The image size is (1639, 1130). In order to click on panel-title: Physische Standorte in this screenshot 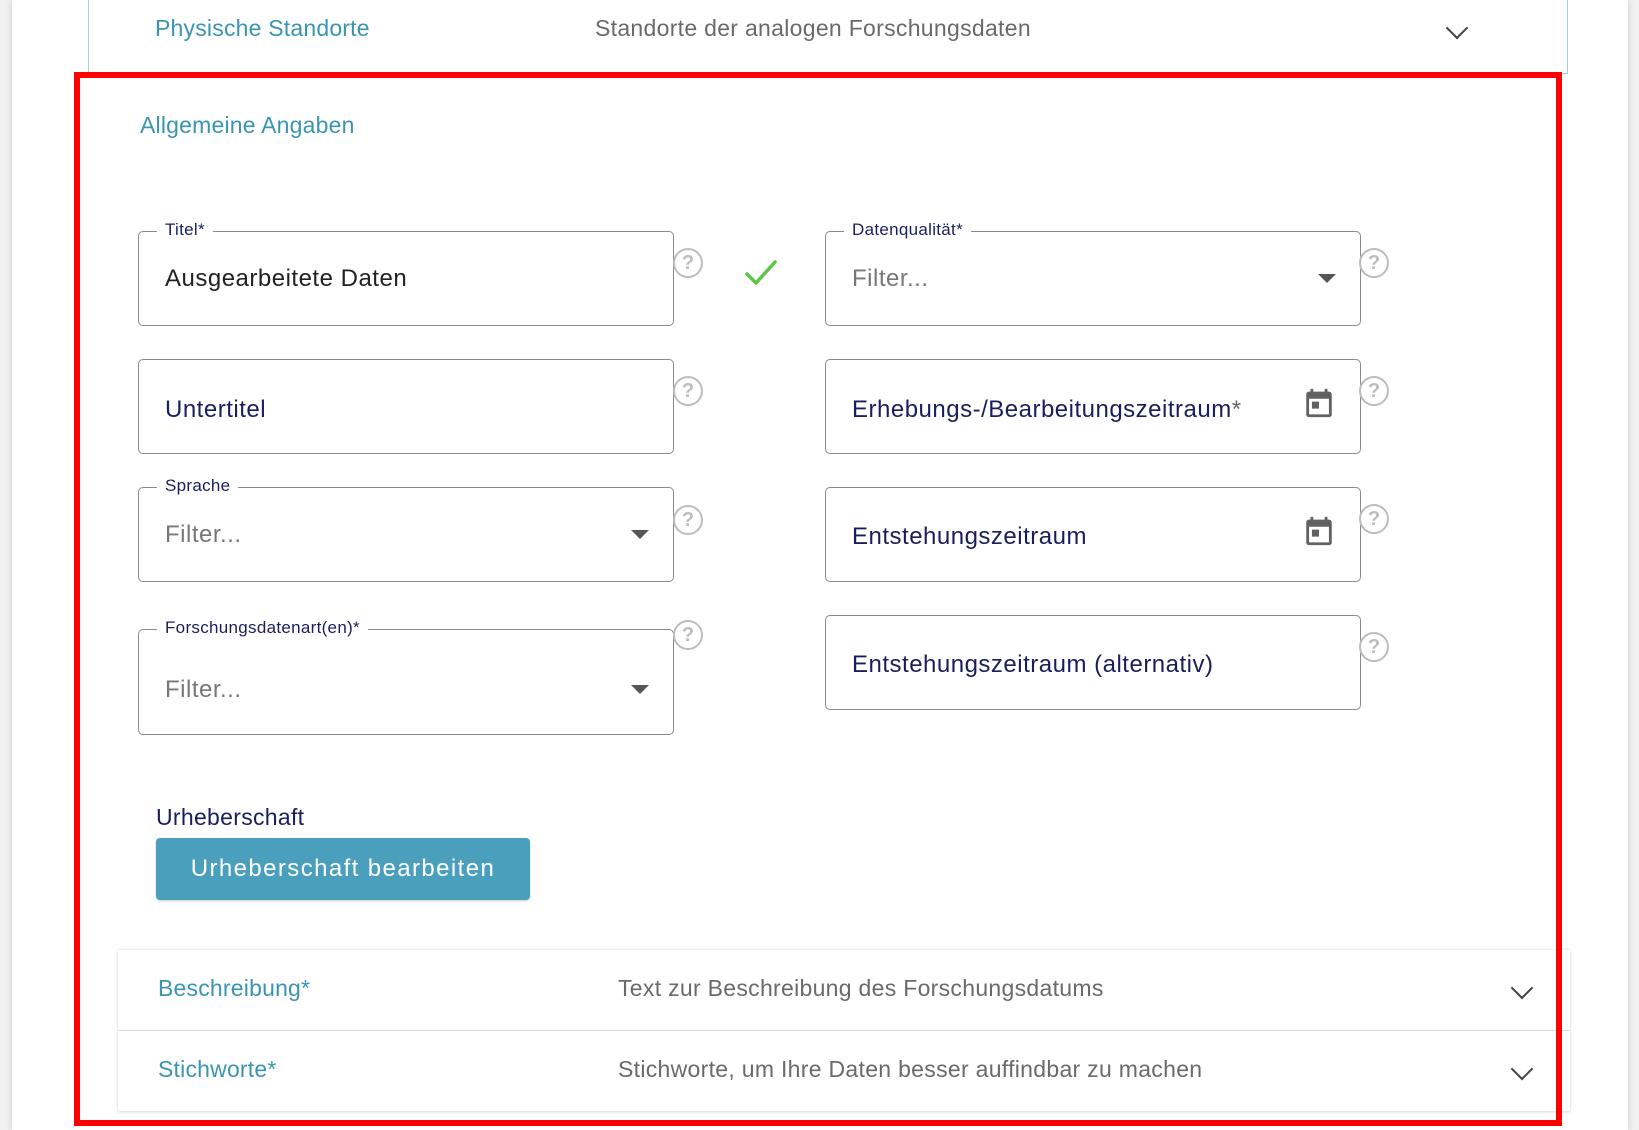, I will do `click(262, 28)`.